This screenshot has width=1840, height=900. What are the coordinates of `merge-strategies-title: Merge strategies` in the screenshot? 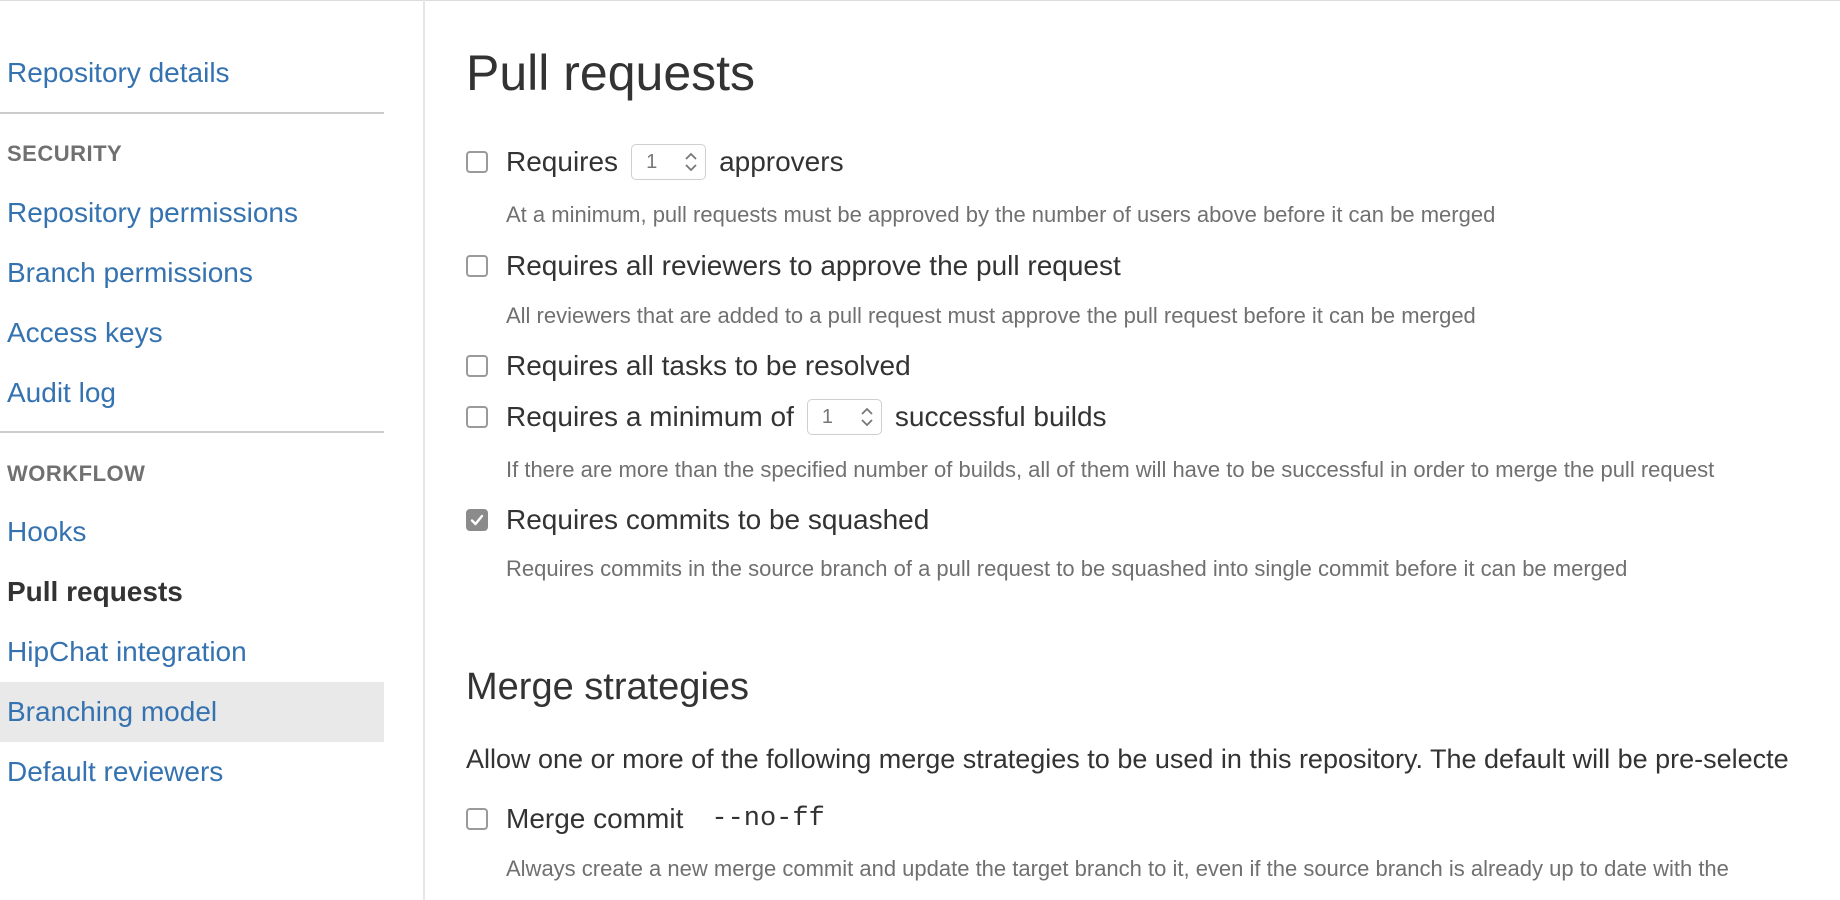 It's located at (608, 687).